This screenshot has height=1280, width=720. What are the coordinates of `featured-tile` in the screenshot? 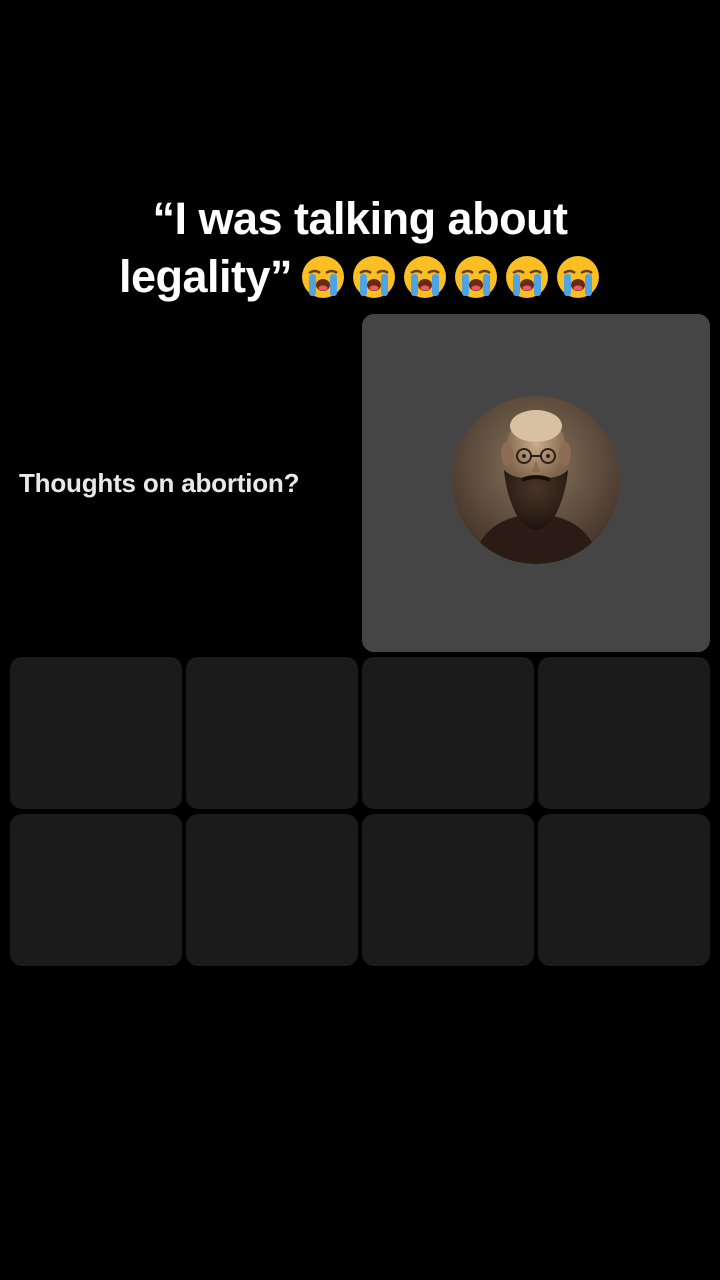 It's located at (536, 483).